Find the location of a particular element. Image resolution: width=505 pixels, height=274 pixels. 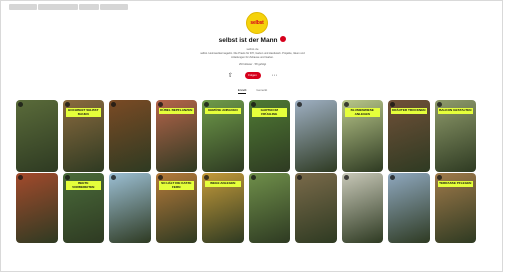

tab-created: Erstellt is located at coordinates (242, 91).